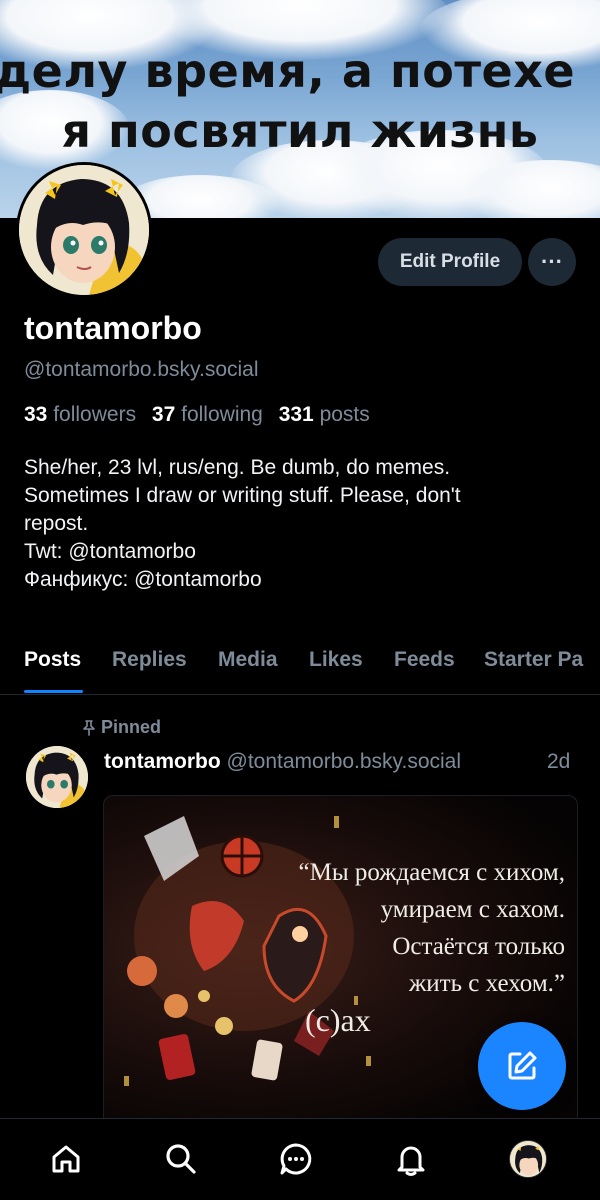 The width and height of the screenshot is (600, 1200). I want to click on nav-home, so click(66, 1159).